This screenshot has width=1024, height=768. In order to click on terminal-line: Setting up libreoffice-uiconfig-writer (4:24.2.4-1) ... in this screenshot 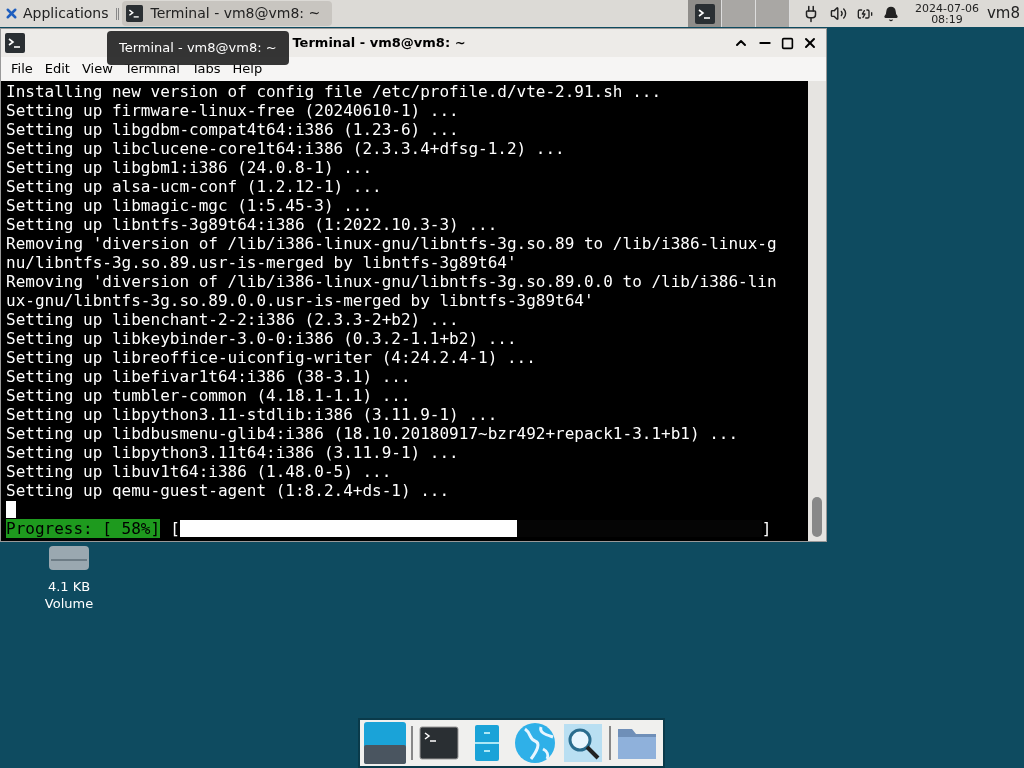, I will do `click(271, 357)`.